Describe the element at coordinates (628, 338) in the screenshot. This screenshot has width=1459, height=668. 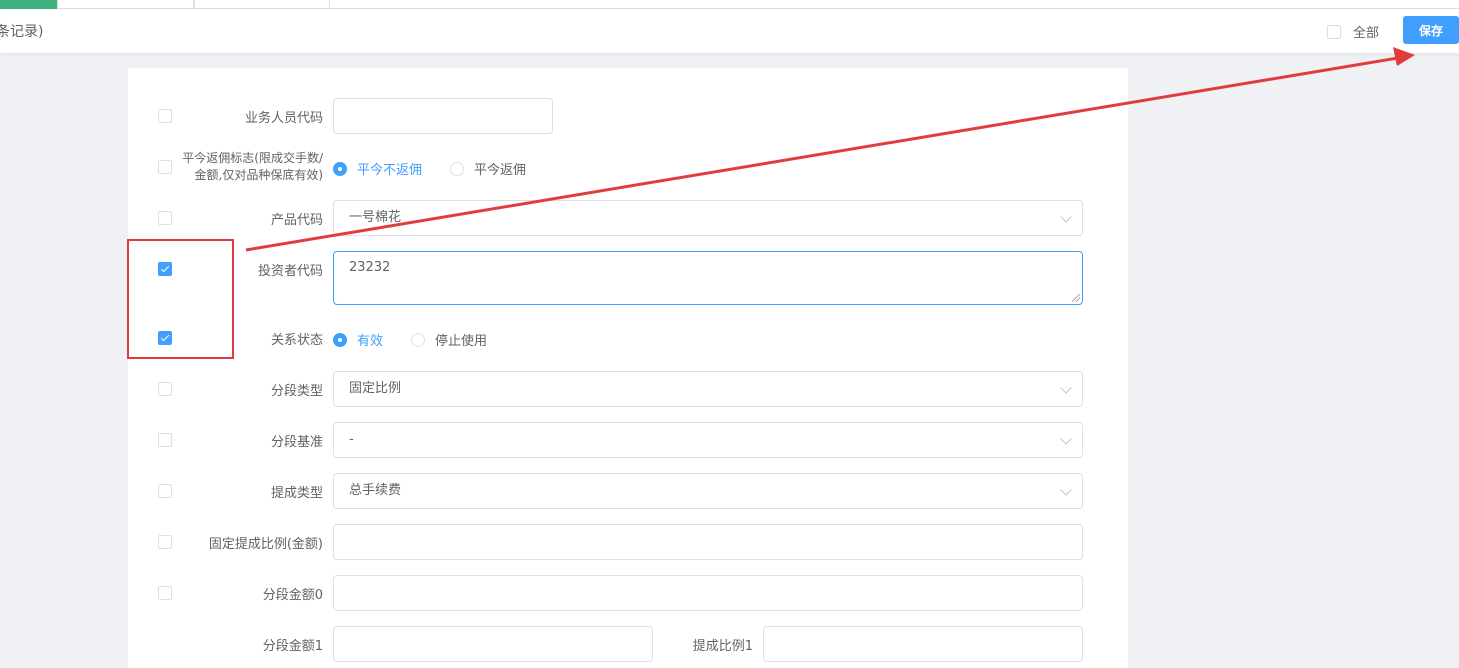
I see `form-row-relation-status: 关系状态 有效 停止使用` at that location.